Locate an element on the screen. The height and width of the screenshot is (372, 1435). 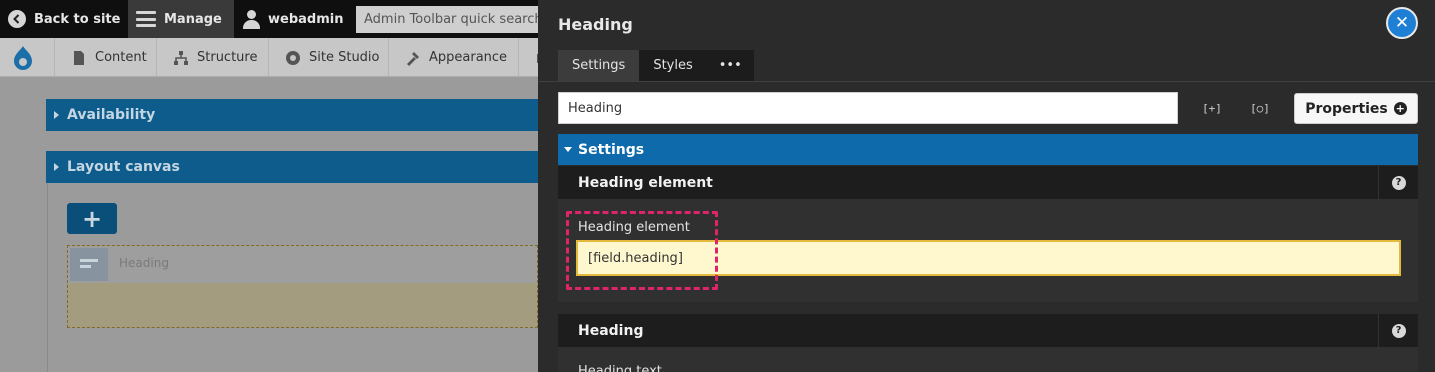
modal-tabs: Settings Styles ••• is located at coordinates (656, 65).